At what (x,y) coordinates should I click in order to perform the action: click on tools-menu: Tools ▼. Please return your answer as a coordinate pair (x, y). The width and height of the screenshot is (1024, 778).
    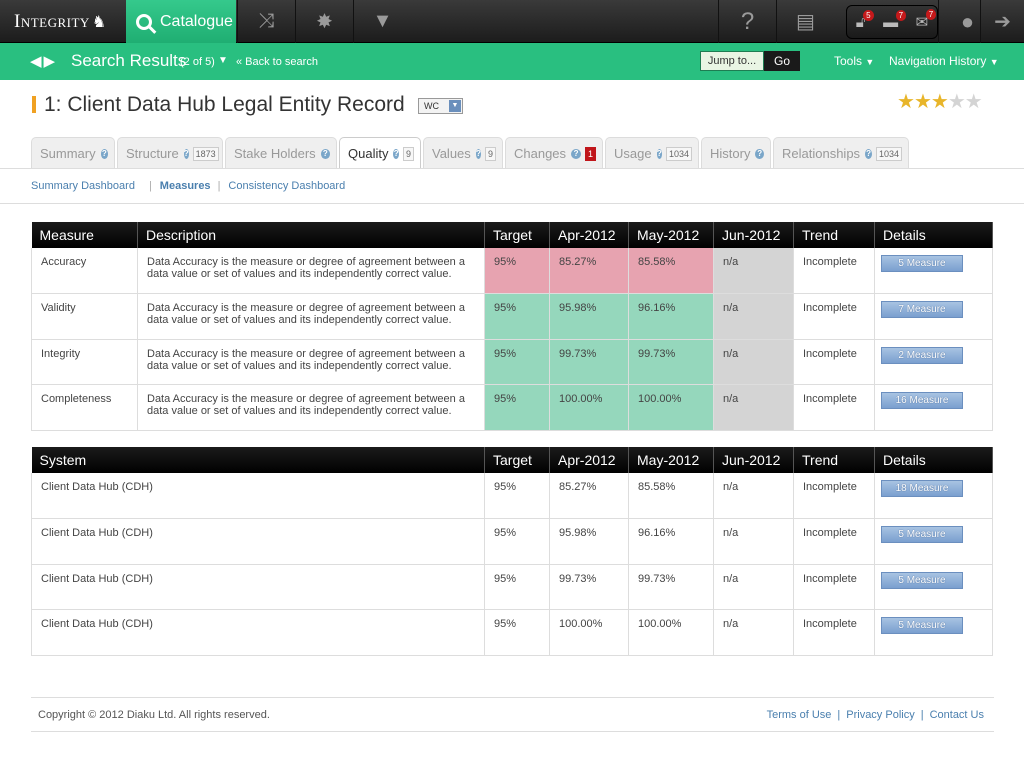
    Looking at the image, I should click on (854, 61).